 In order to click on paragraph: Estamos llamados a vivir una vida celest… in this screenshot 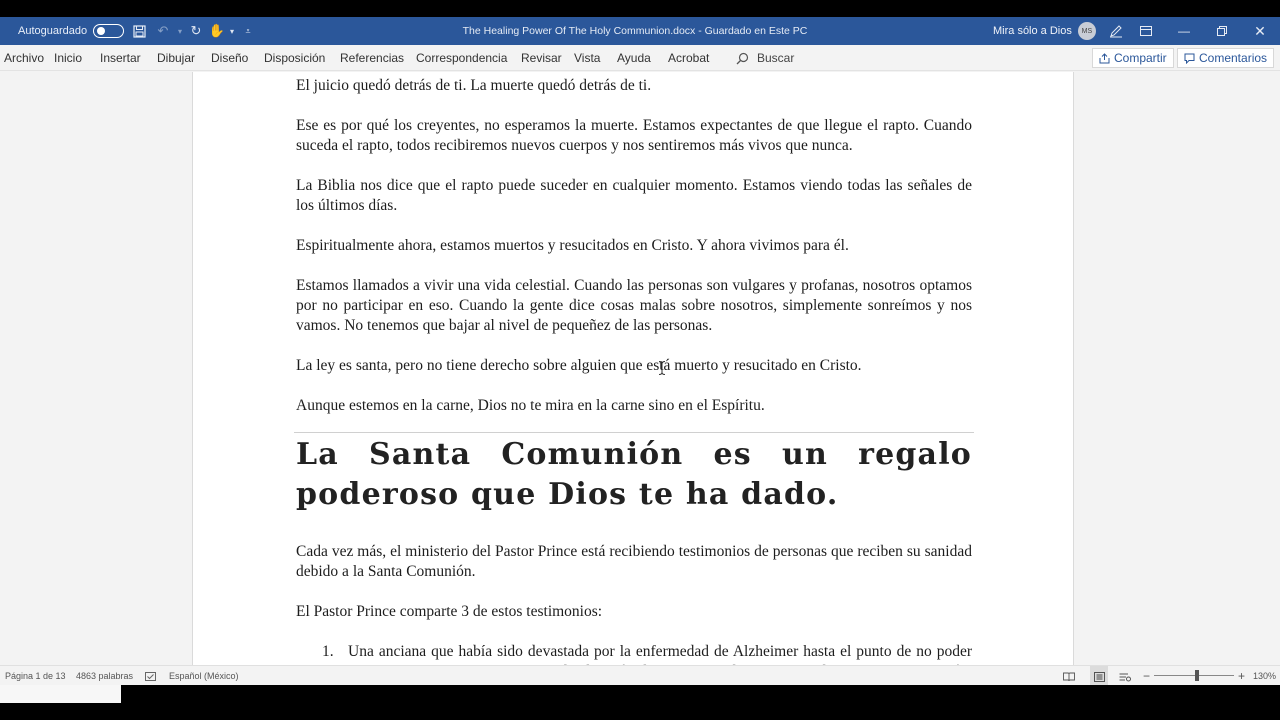, I will do `click(634, 306)`.